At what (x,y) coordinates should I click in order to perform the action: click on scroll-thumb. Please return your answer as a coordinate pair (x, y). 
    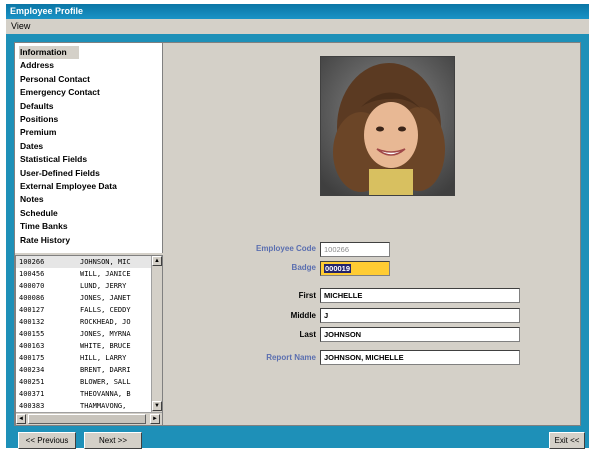
    Looking at the image, I should click on (87, 419).